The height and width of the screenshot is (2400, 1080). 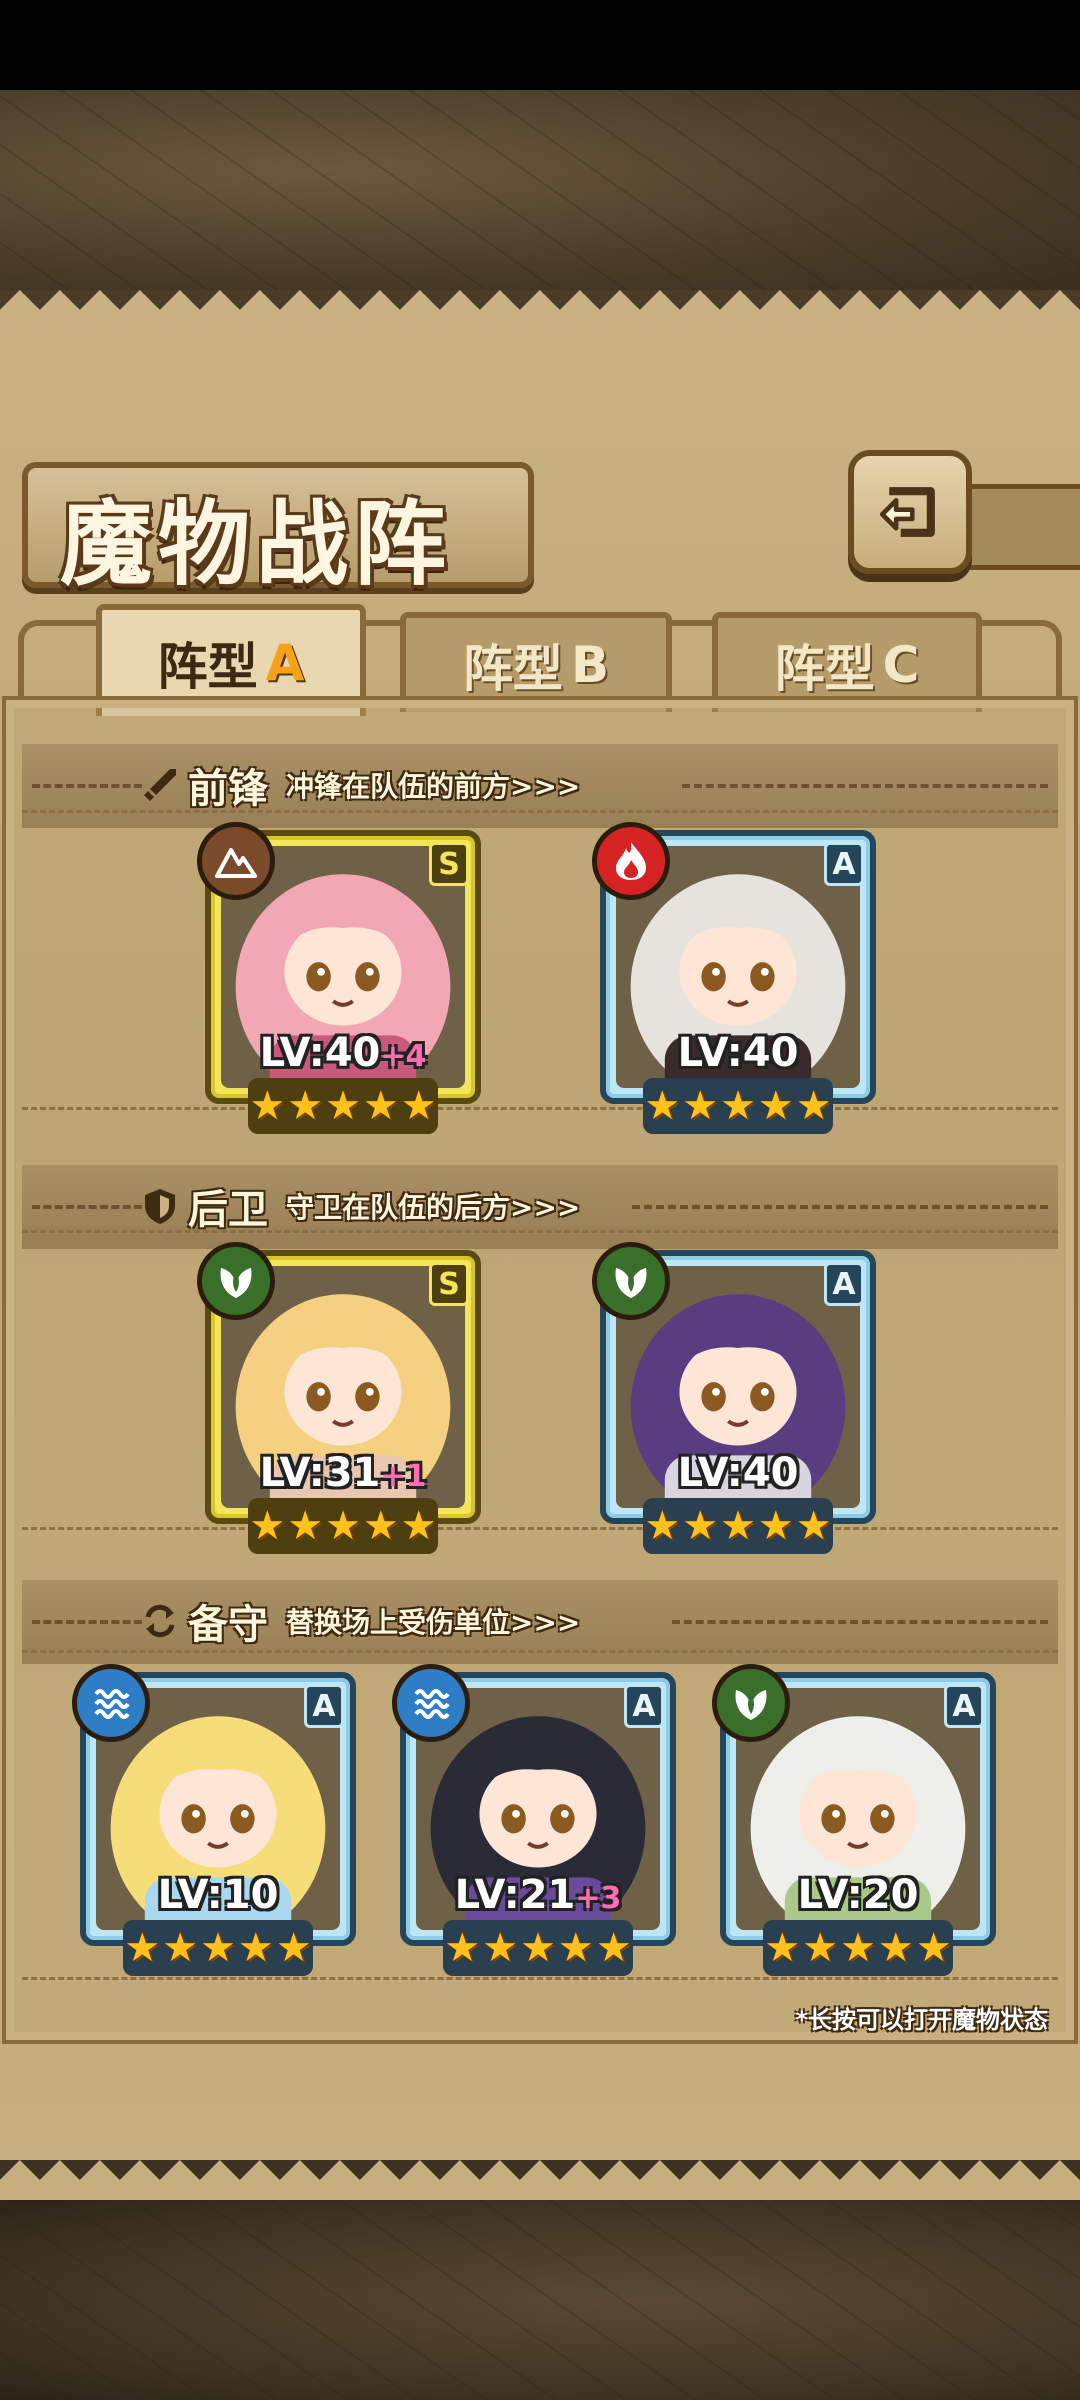 I want to click on level-text: LV:31, so click(x=320, y=1473).